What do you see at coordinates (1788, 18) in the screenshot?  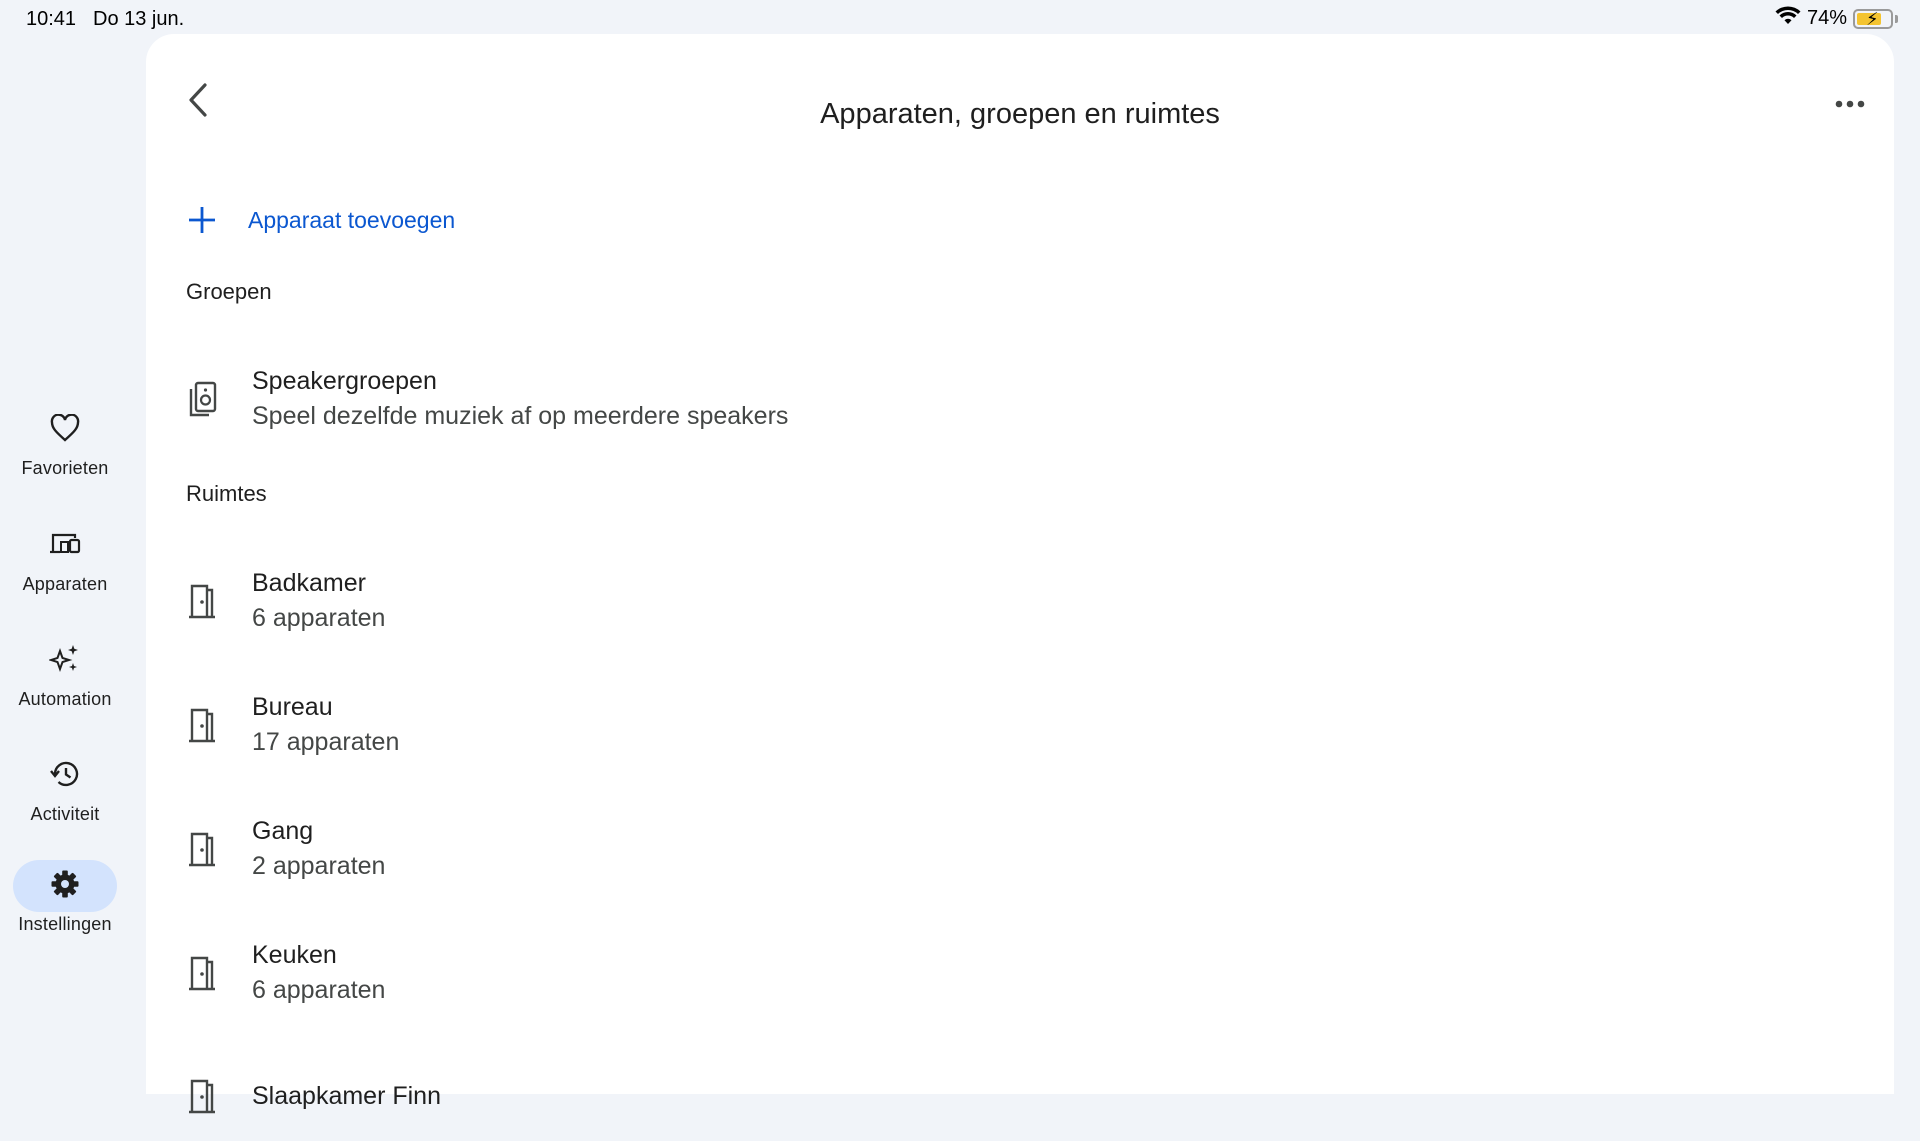 I see `wifi-icon` at bounding box center [1788, 18].